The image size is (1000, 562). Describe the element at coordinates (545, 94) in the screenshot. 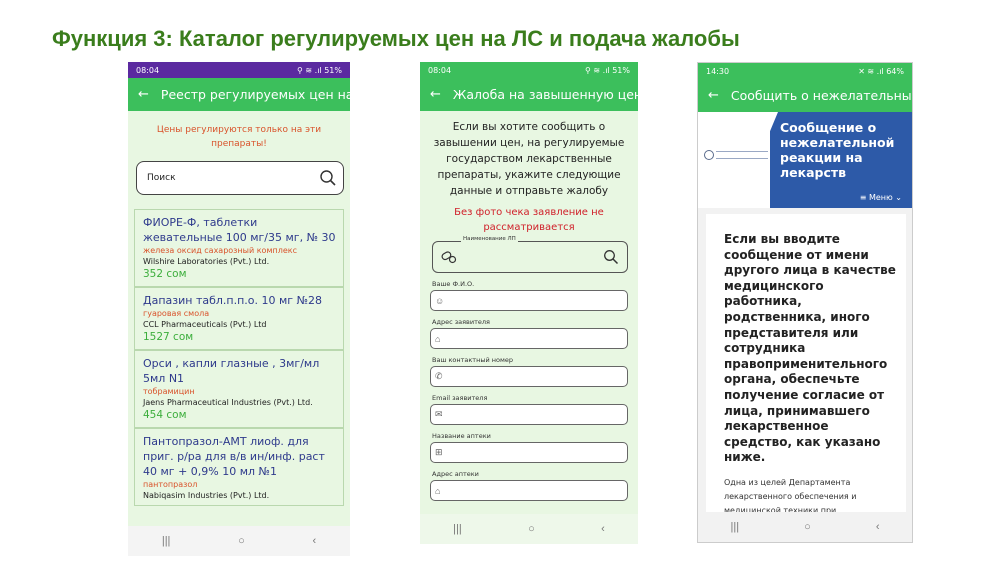

I see `app-bar-title: Жалоба на завышенную цену` at that location.